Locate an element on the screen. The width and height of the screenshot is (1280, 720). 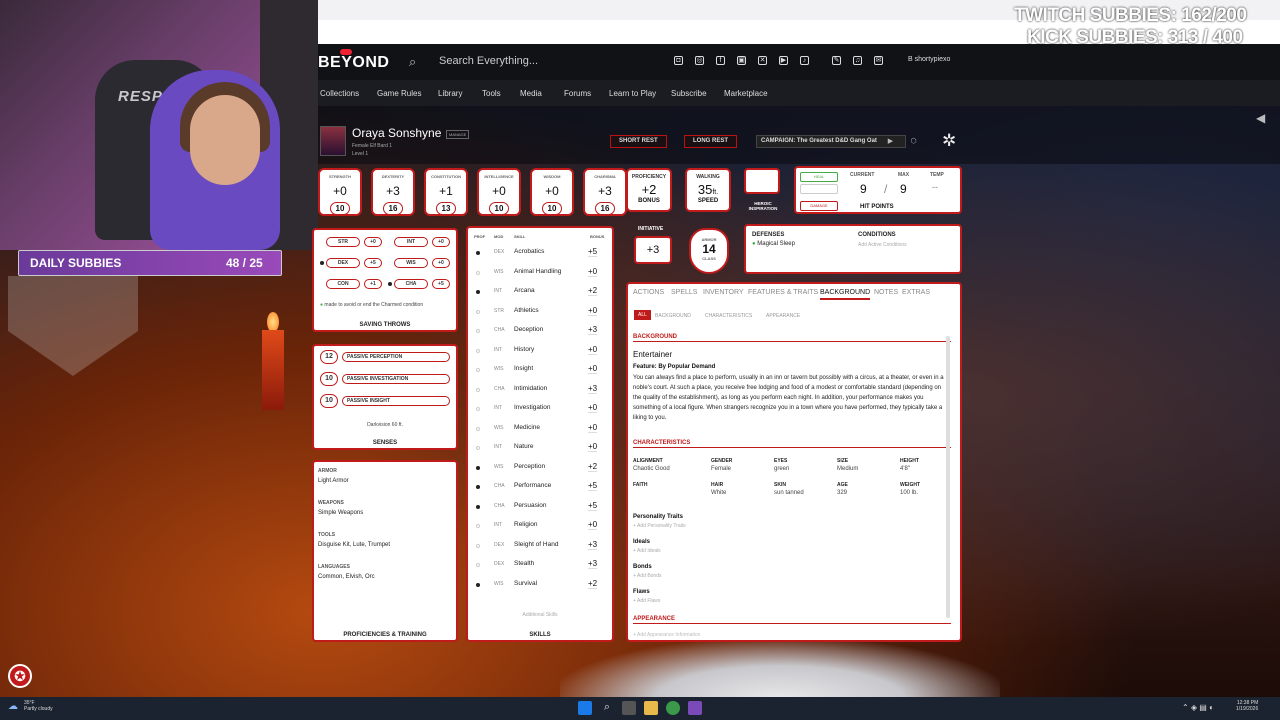
trait-add-link: + Add Bonds is located at coordinates (647, 576).